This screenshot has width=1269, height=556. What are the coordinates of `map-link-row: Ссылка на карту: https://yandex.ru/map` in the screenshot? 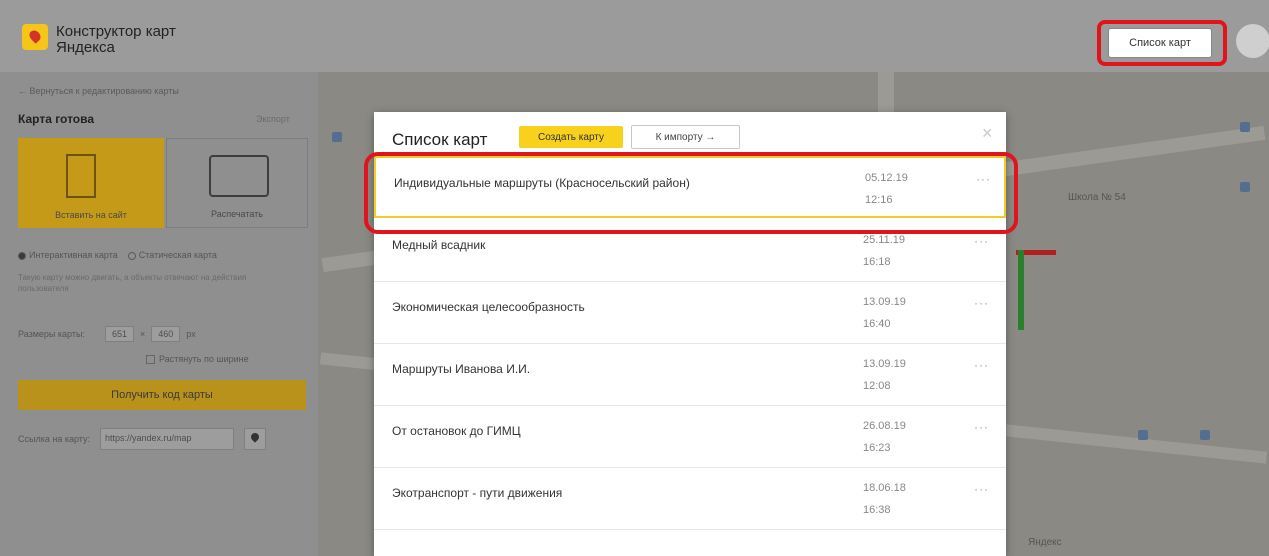 It's located at (142, 439).